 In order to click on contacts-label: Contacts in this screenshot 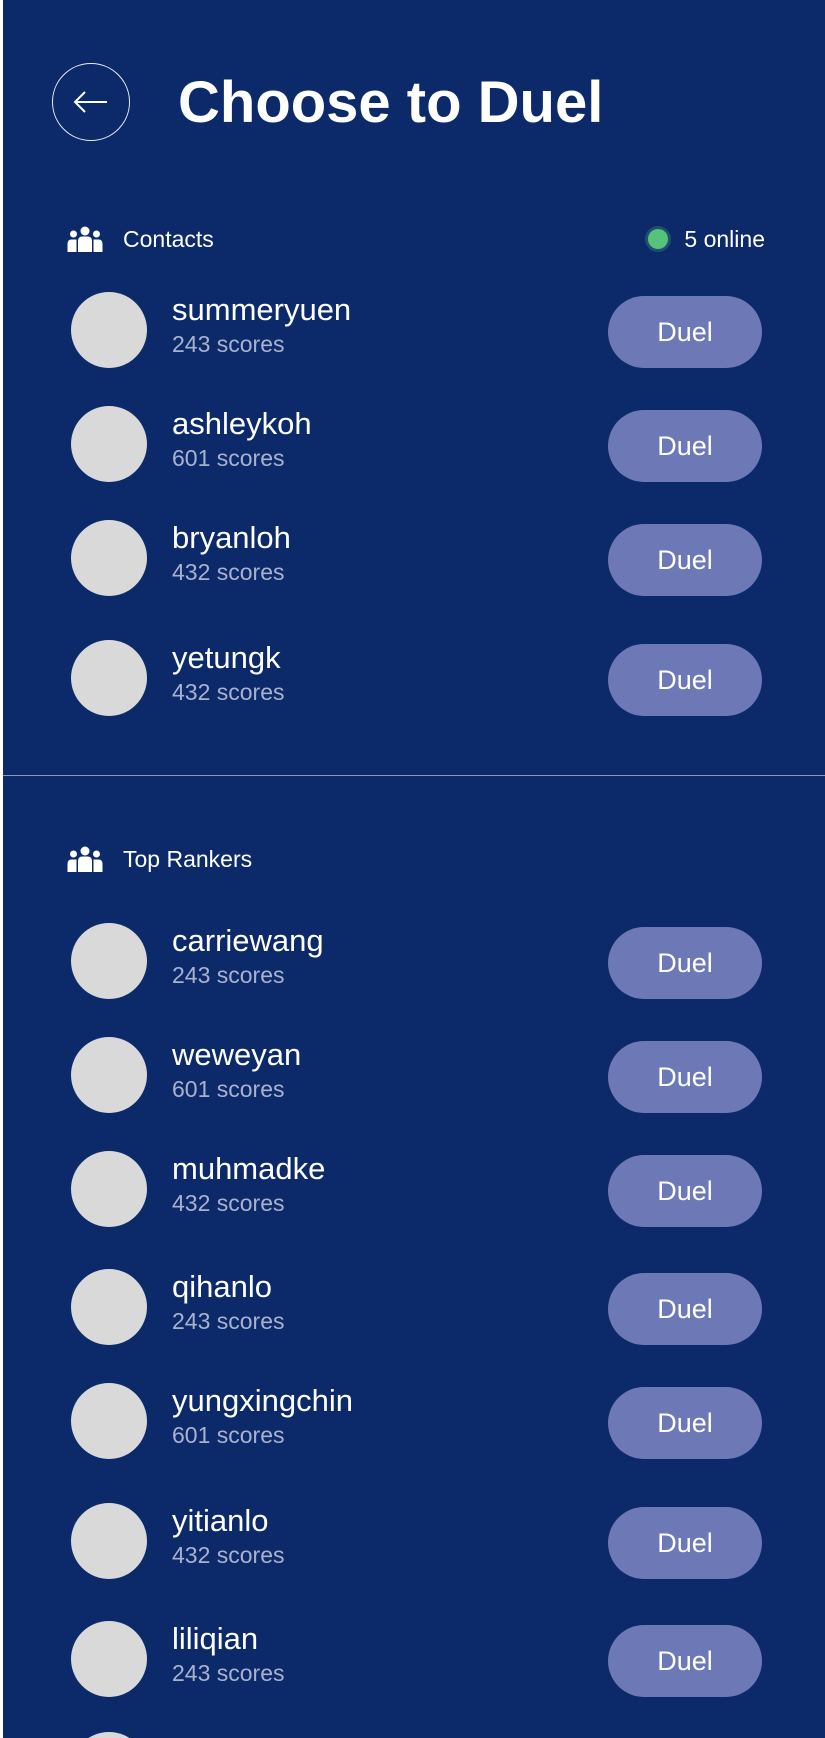, I will do `click(168, 239)`.